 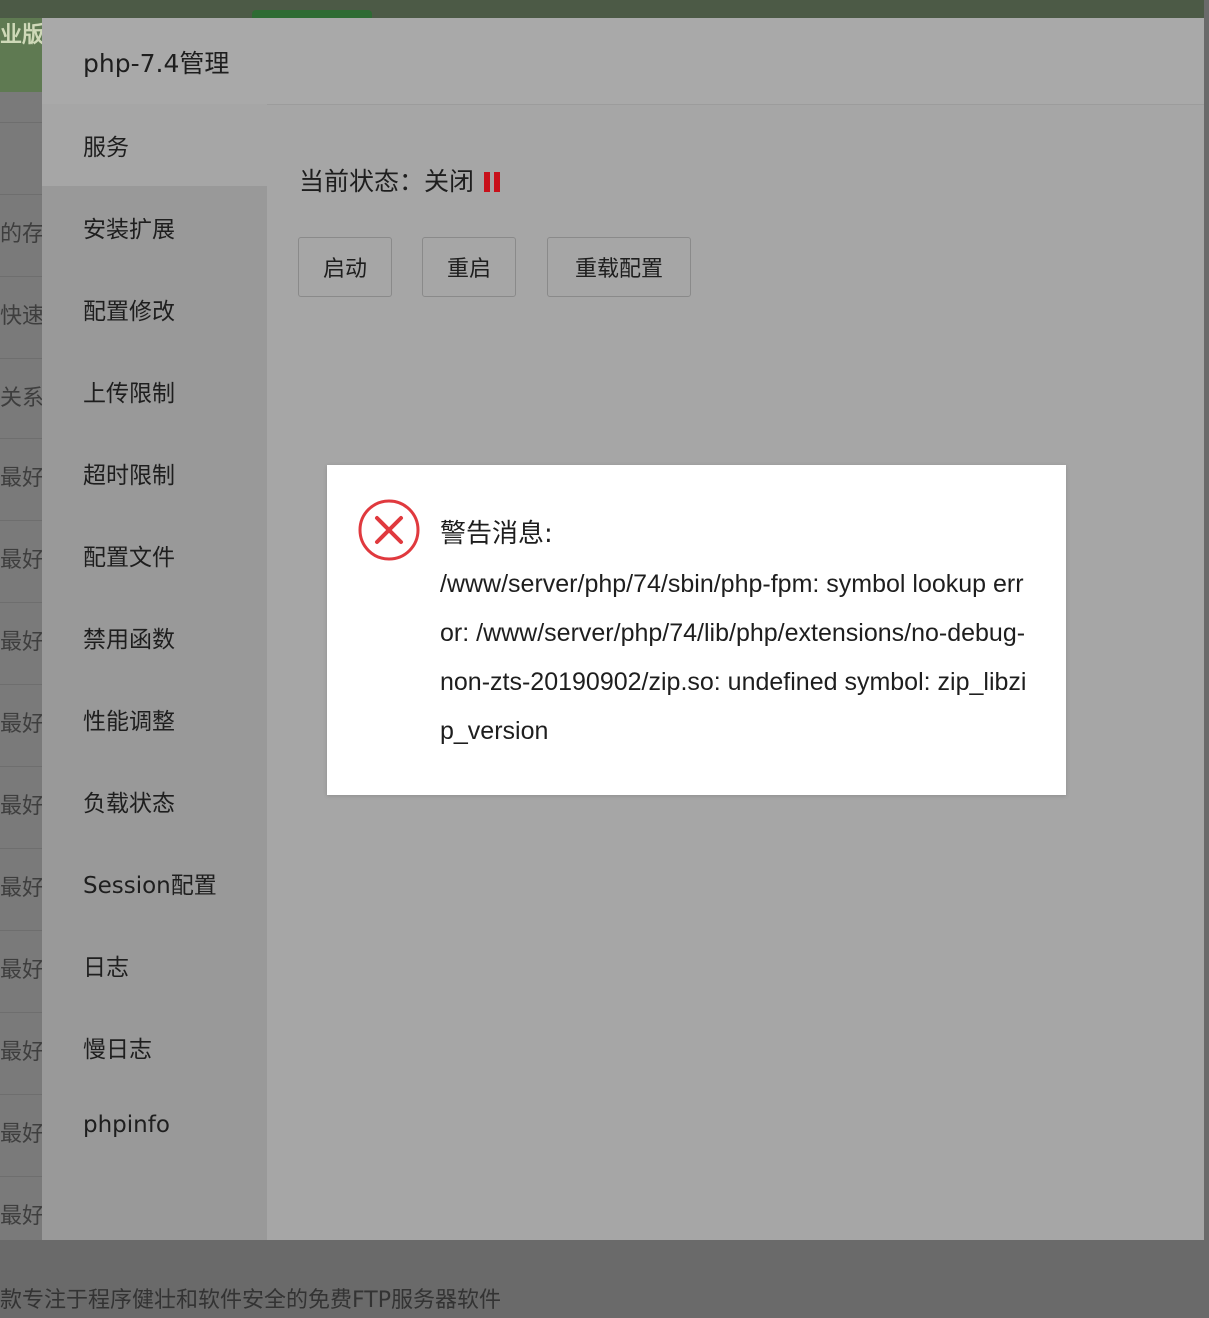 I want to click on sidebar-item-log: 日志, so click(x=154, y=965).